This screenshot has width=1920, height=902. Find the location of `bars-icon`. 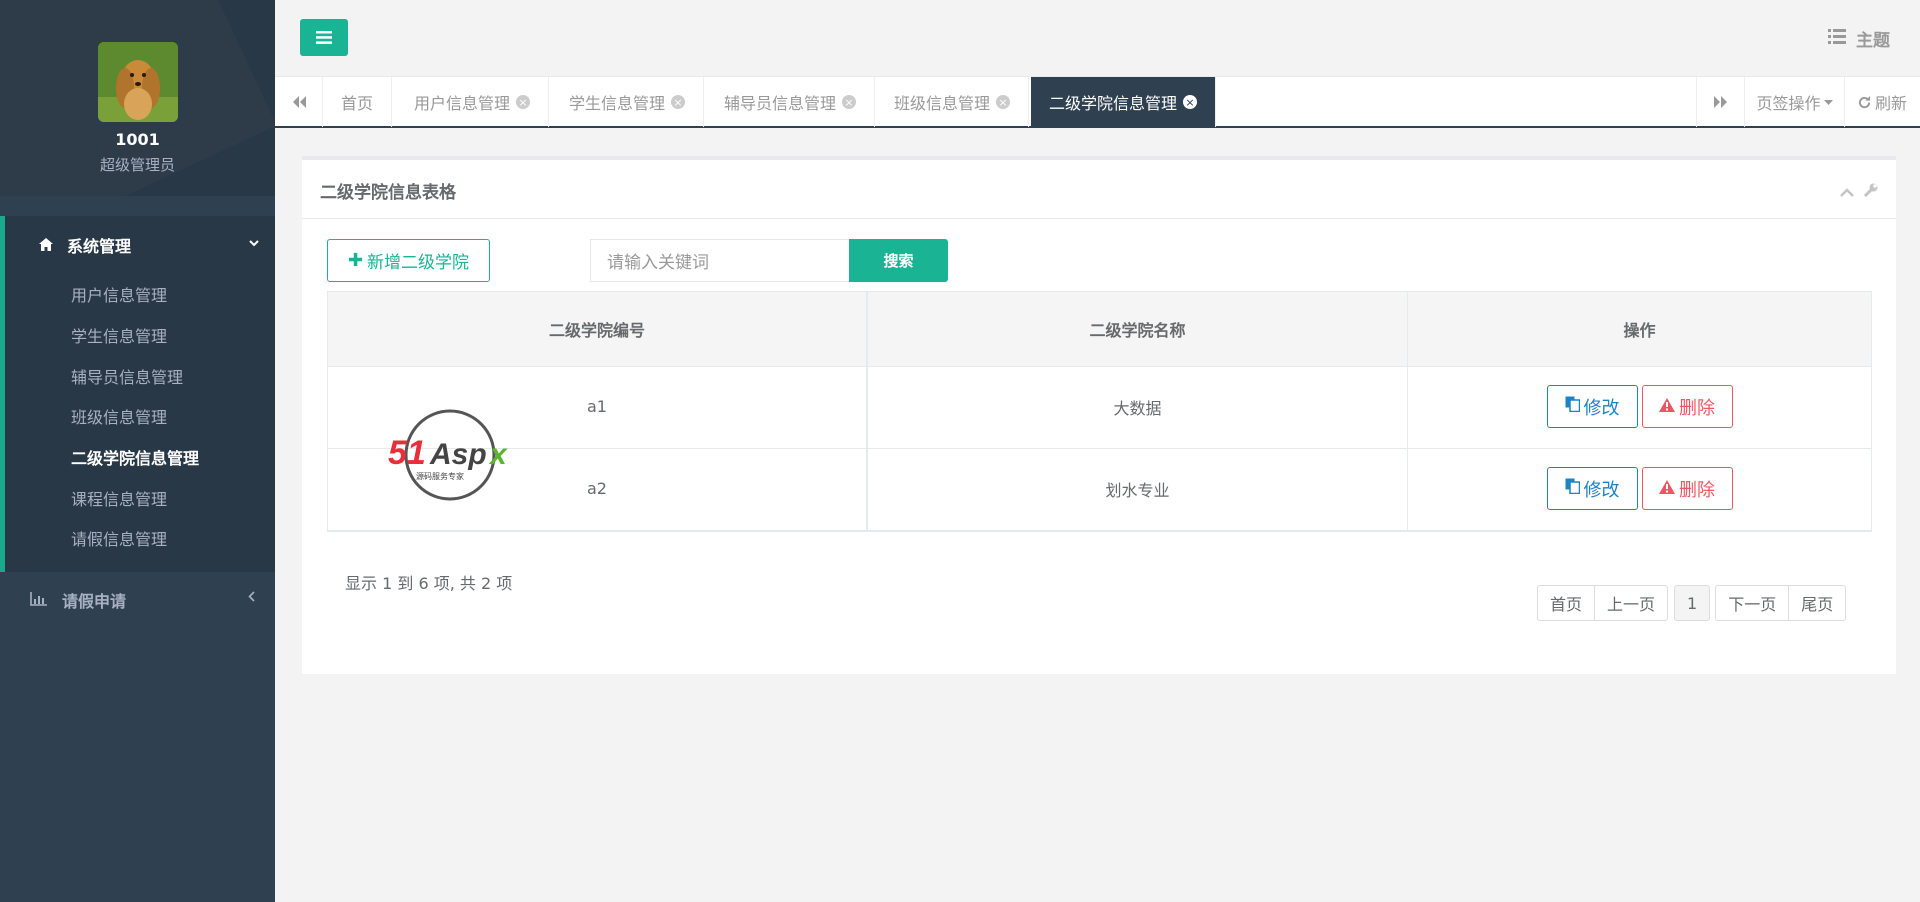

bars-icon is located at coordinates (324, 37).